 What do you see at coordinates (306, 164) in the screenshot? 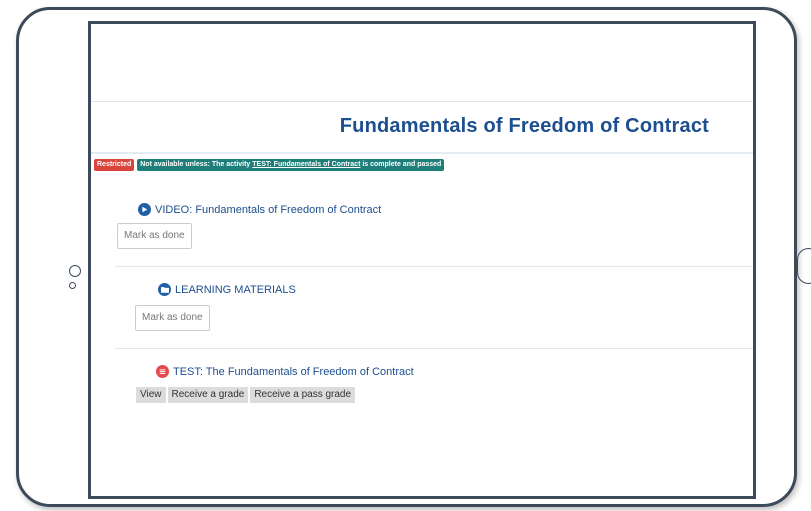
I see `availability-link: TEST: Fundamentals of Contract` at bounding box center [306, 164].